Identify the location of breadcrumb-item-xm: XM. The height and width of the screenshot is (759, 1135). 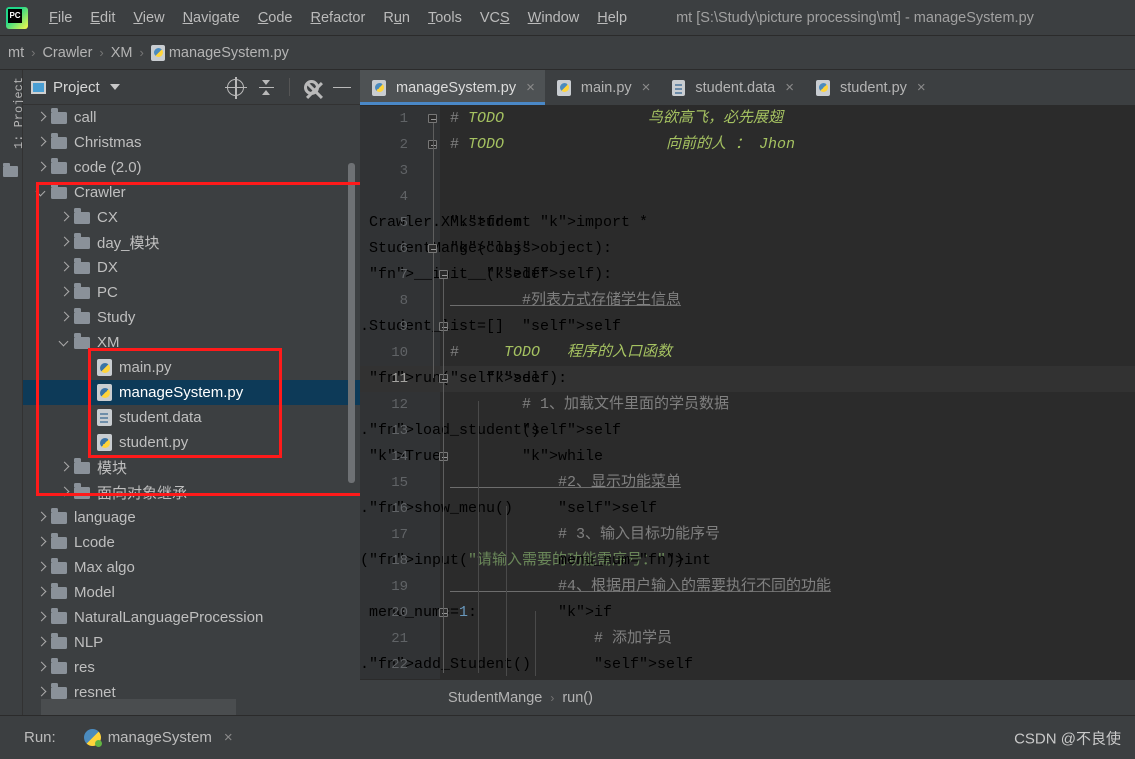
(122, 53).